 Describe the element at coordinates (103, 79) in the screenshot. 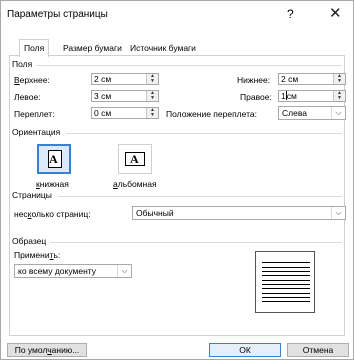

I see `top-margin-value: 2 см` at that location.